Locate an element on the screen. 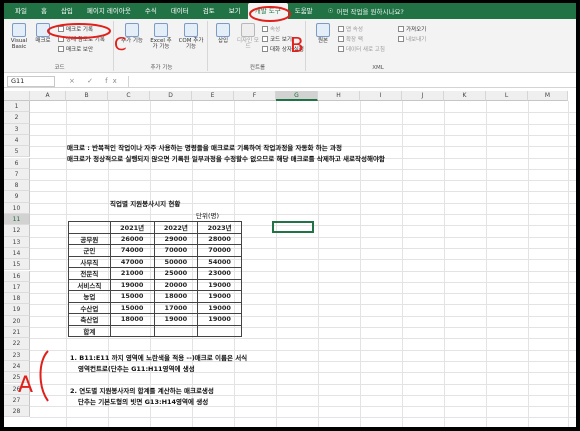 This screenshot has width=580, height=431. table-row: 합계 is located at coordinates (155, 330).